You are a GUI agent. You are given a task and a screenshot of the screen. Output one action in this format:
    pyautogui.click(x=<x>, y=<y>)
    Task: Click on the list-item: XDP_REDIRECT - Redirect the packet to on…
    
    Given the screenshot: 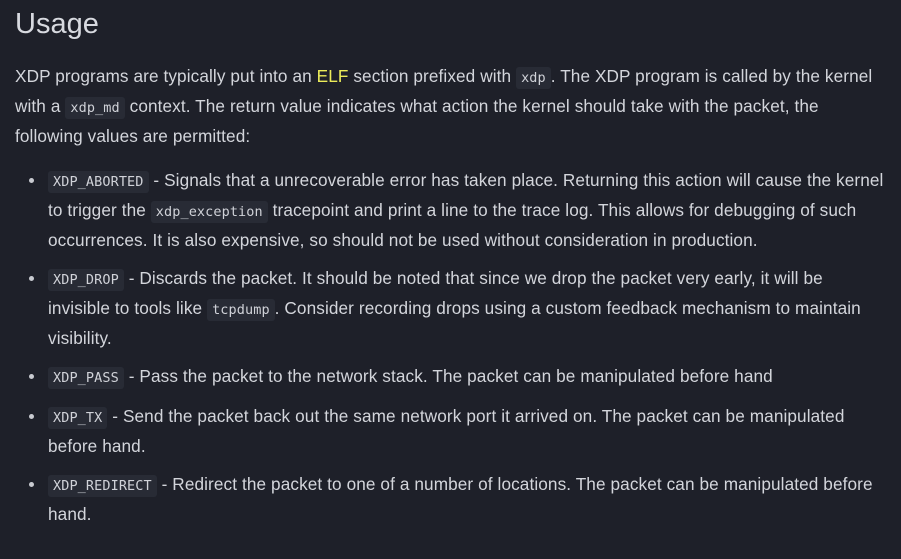 What is the action you would take?
    pyautogui.click(x=459, y=499)
    